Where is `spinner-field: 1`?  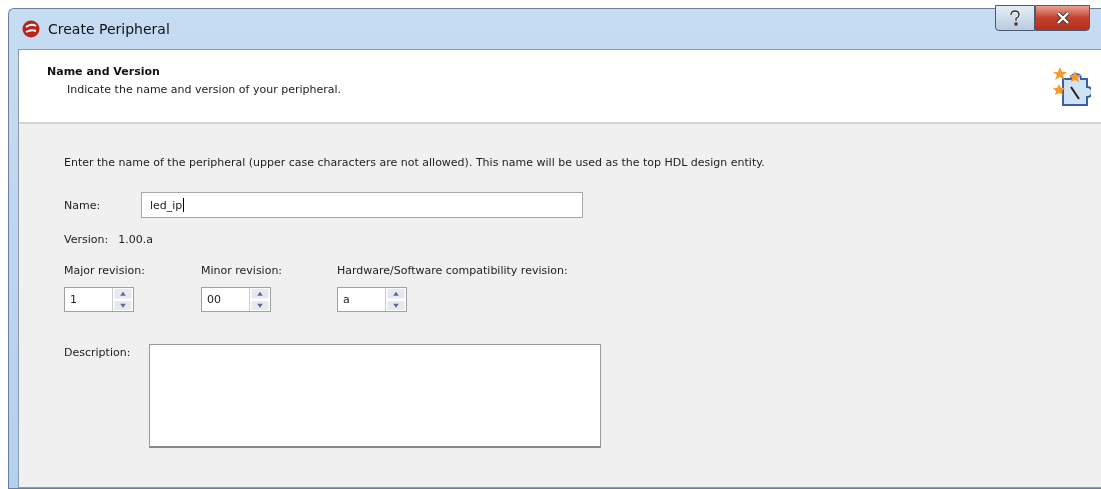 spinner-field: 1 is located at coordinates (99, 299).